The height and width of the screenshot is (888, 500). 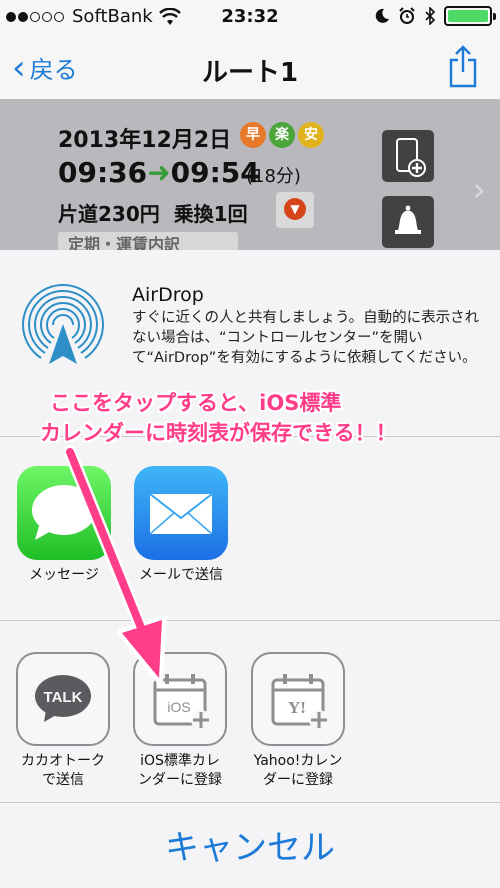 What do you see at coordinates (181, 513) in the screenshot?
I see `mail-icon` at bounding box center [181, 513].